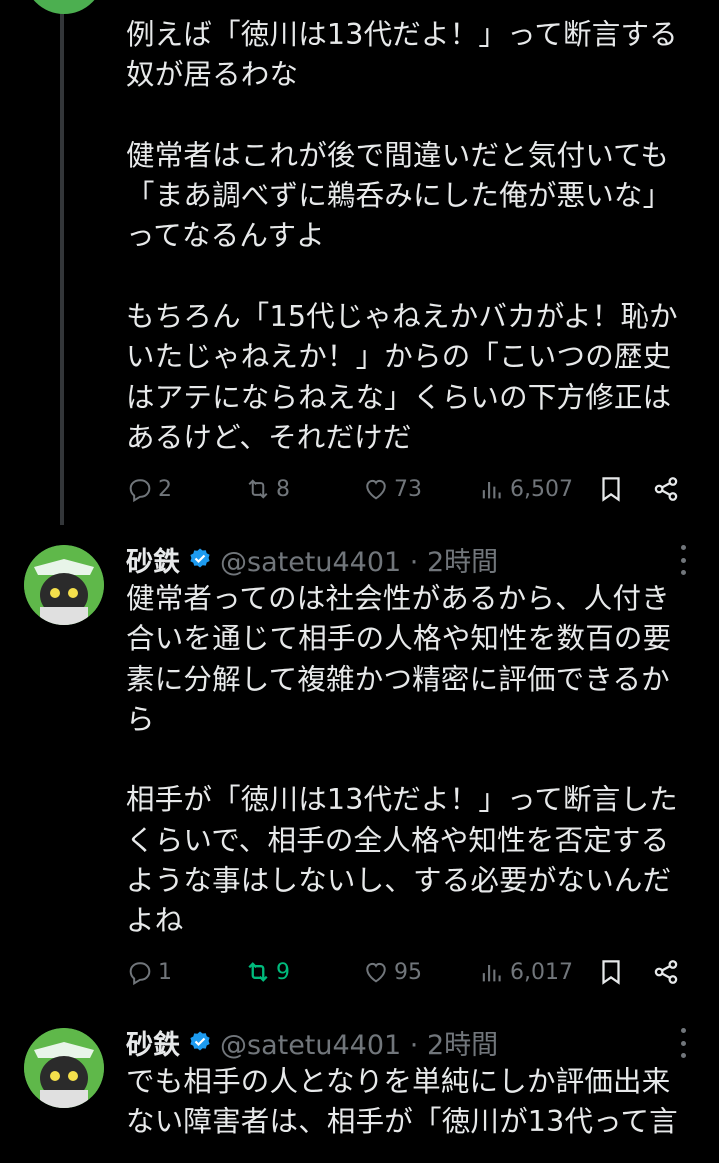 The height and width of the screenshot is (1163, 719). What do you see at coordinates (392, 489) in the screenshot?
I see `like-button: 73` at bounding box center [392, 489].